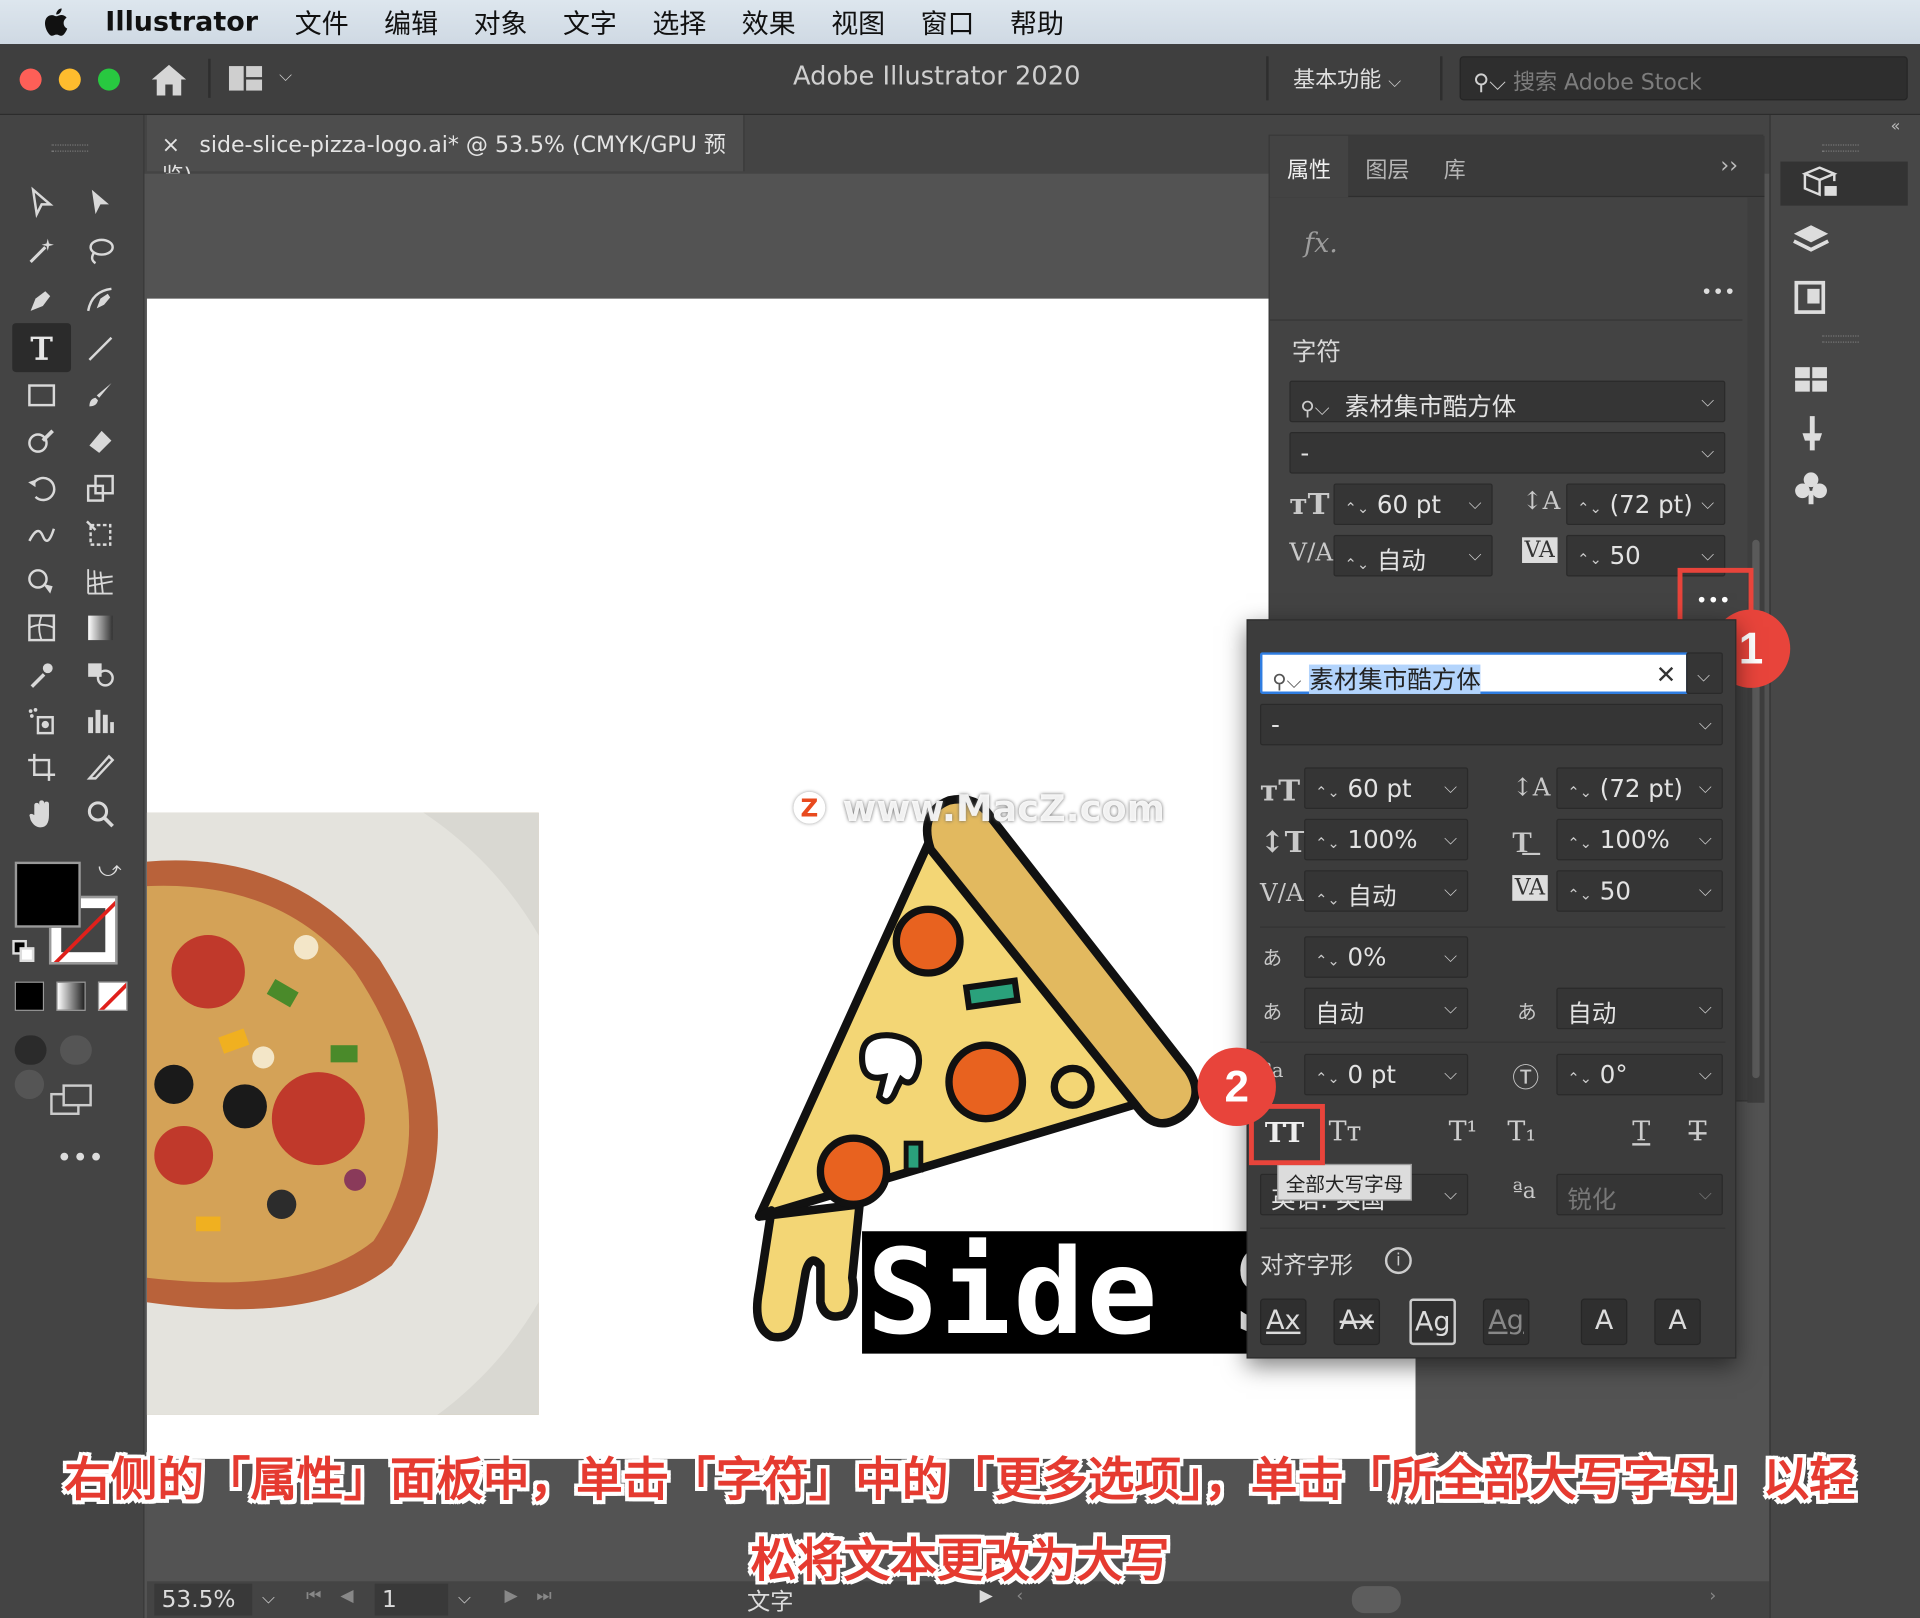 Image resolution: width=1920 pixels, height=1618 pixels. What do you see at coordinates (100, 442) in the screenshot?
I see `eraser-tool-icon` at bounding box center [100, 442].